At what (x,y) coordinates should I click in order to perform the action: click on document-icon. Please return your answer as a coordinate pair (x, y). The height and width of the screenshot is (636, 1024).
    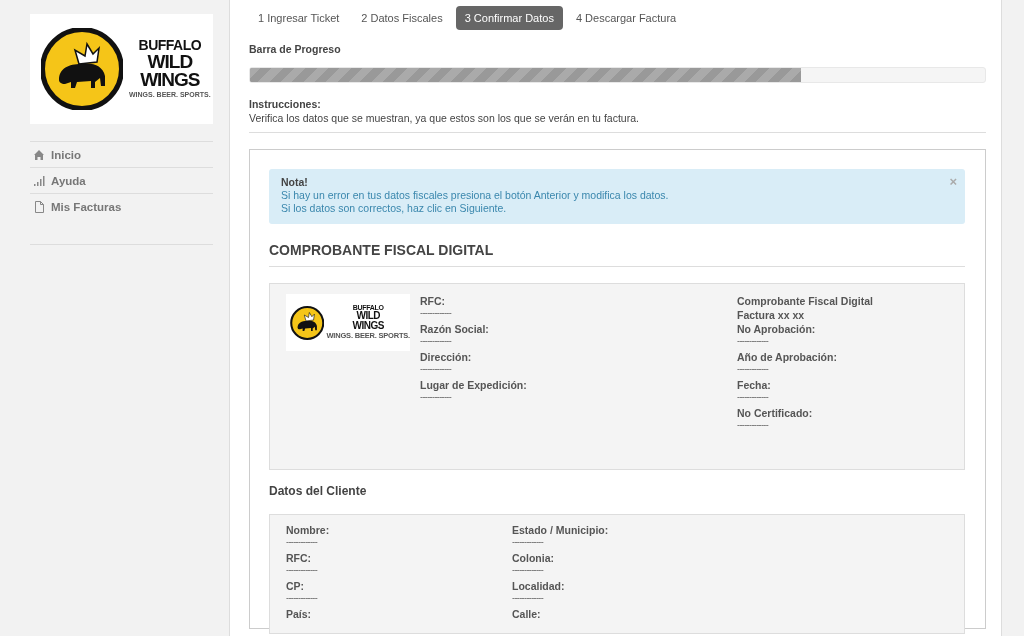
    Looking at the image, I should click on (39, 206).